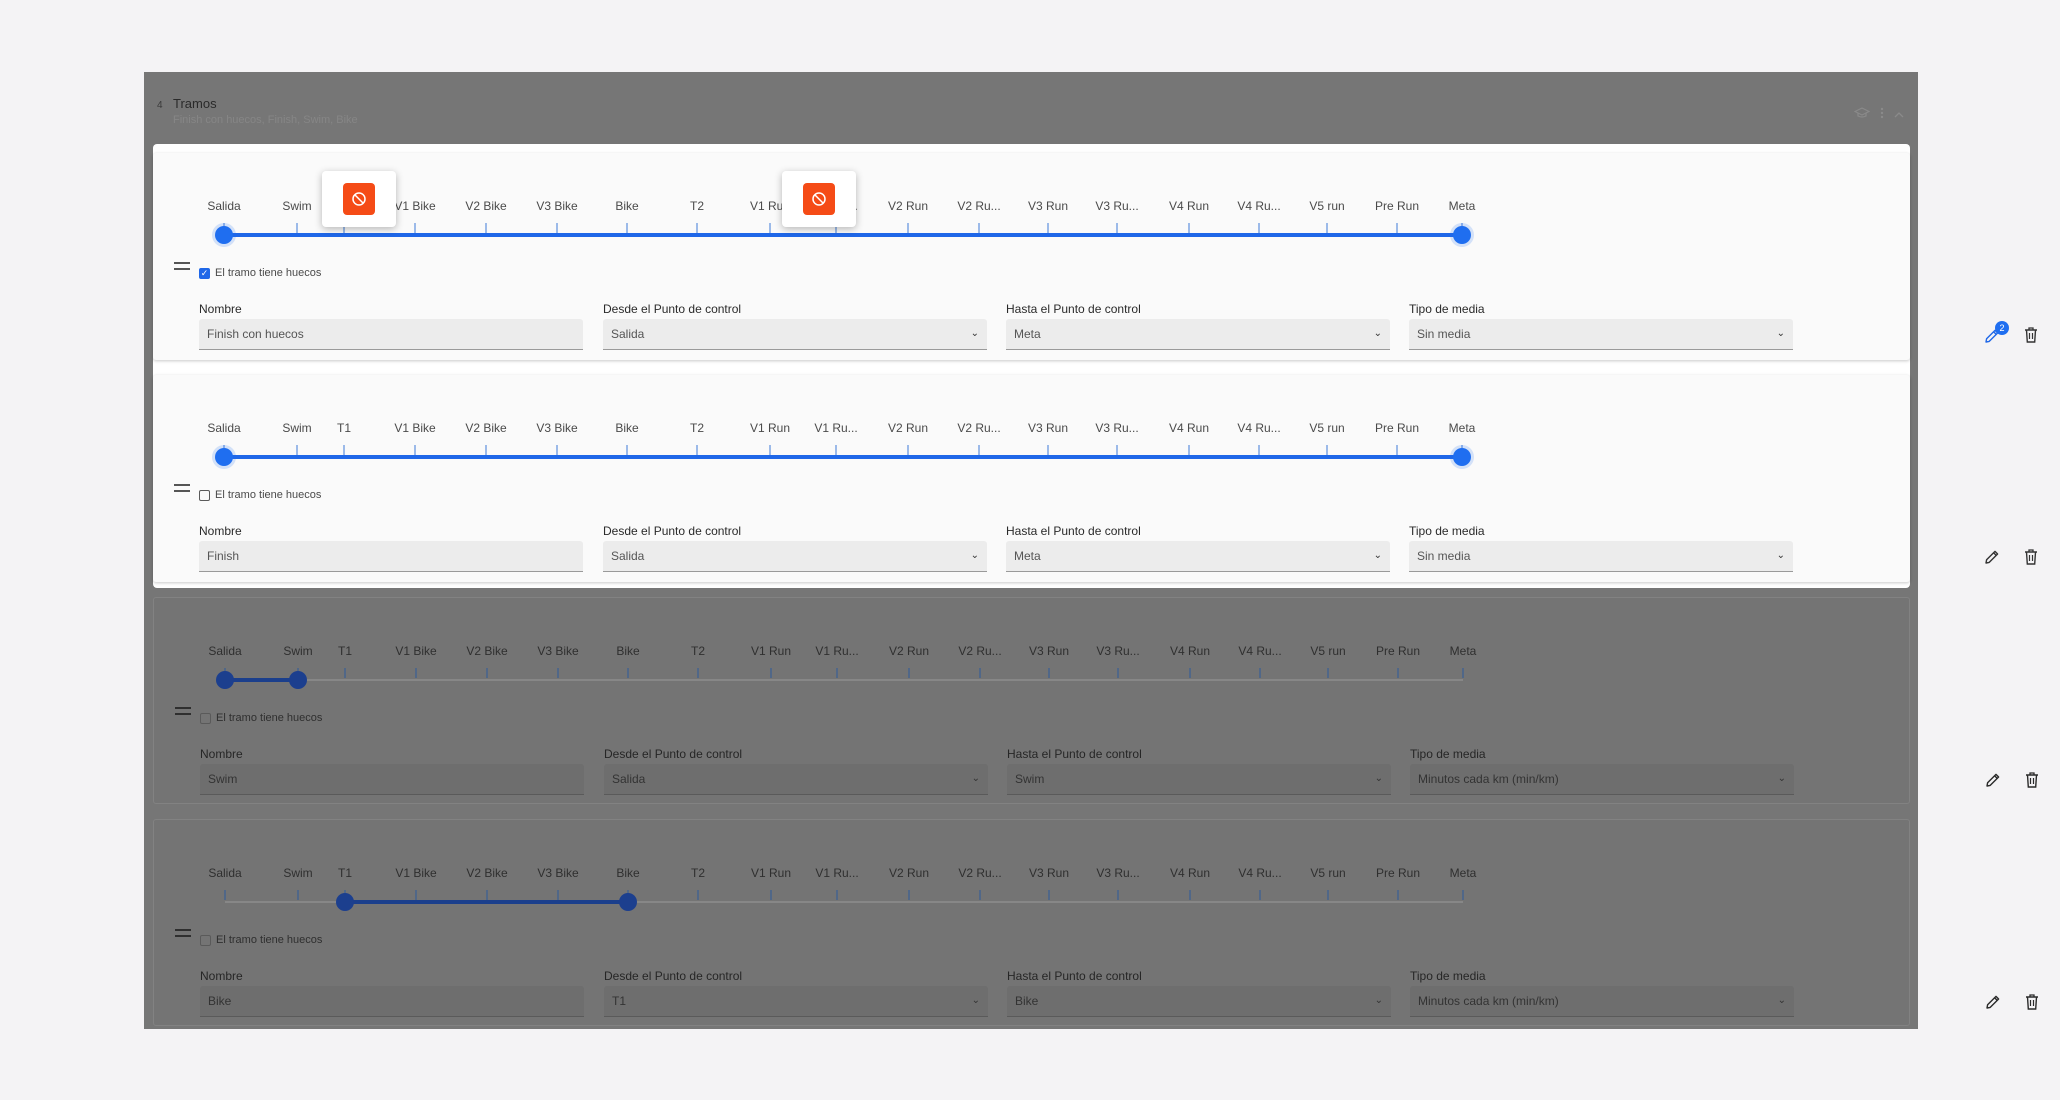 The height and width of the screenshot is (1100, 2060). What do you see at coordinates (796, 1001) in the screenshot?
I see `from-select: T1 ⌄` at bounding box center [796, 1001].